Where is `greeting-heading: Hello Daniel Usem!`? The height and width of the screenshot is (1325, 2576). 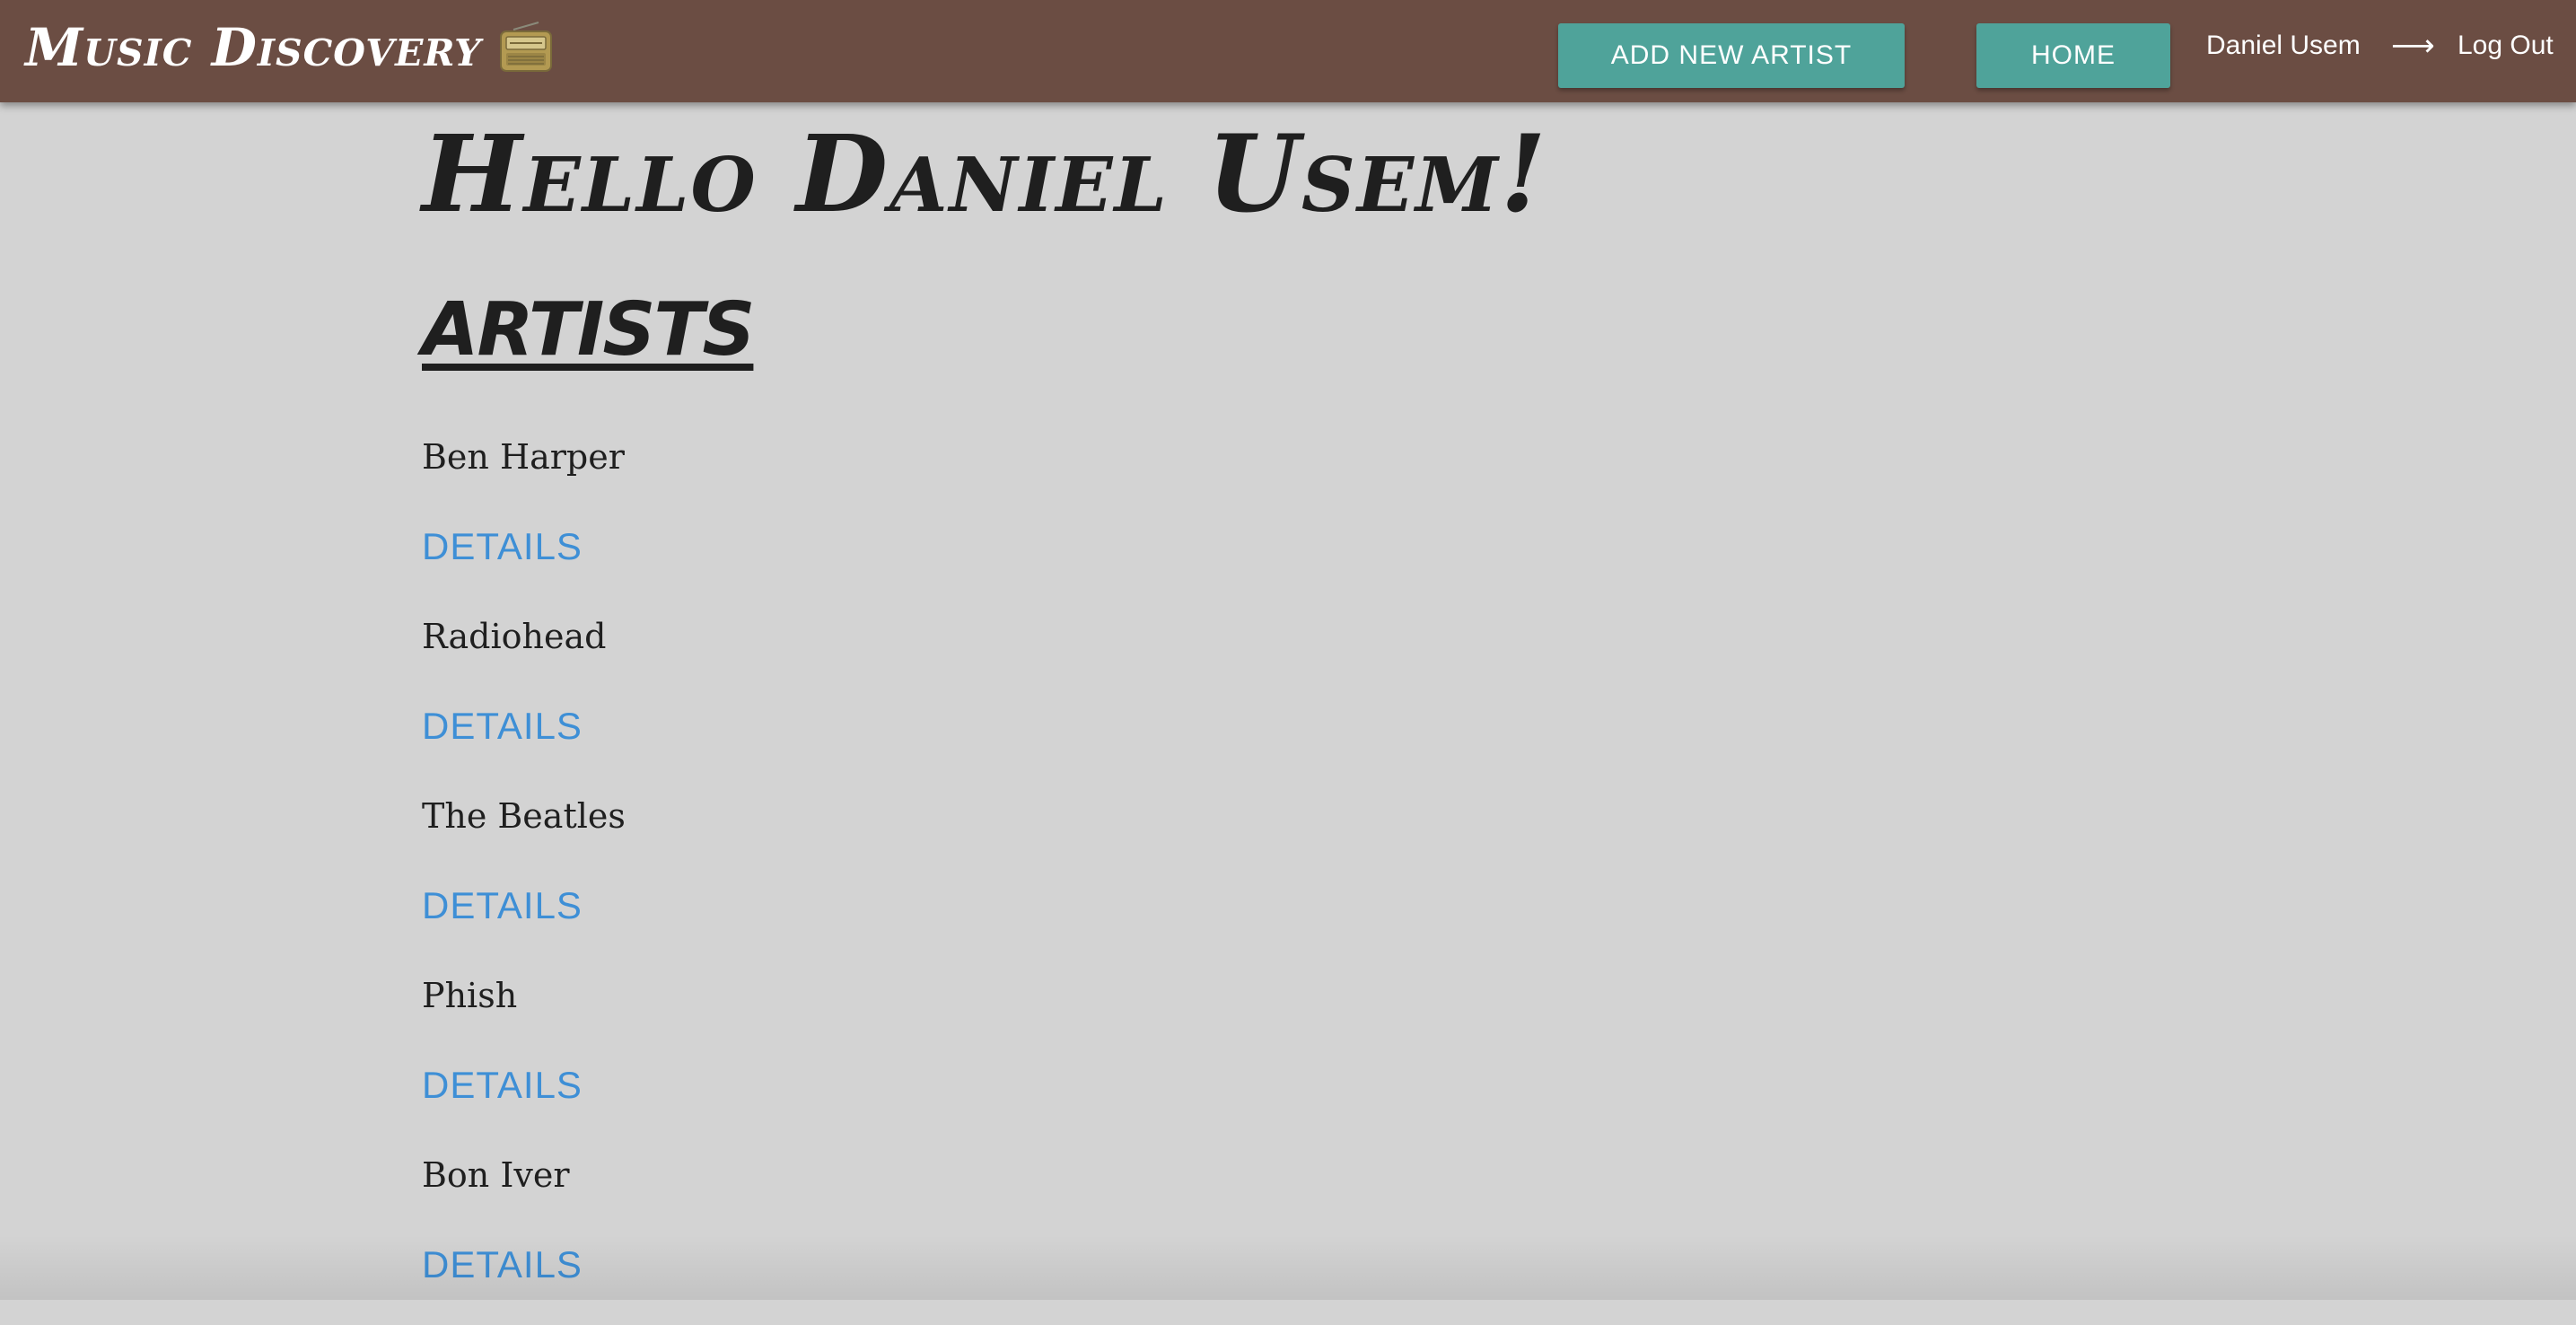
greeting-heading: Hello Daniel Usem! is located at coordinates (985, 173).